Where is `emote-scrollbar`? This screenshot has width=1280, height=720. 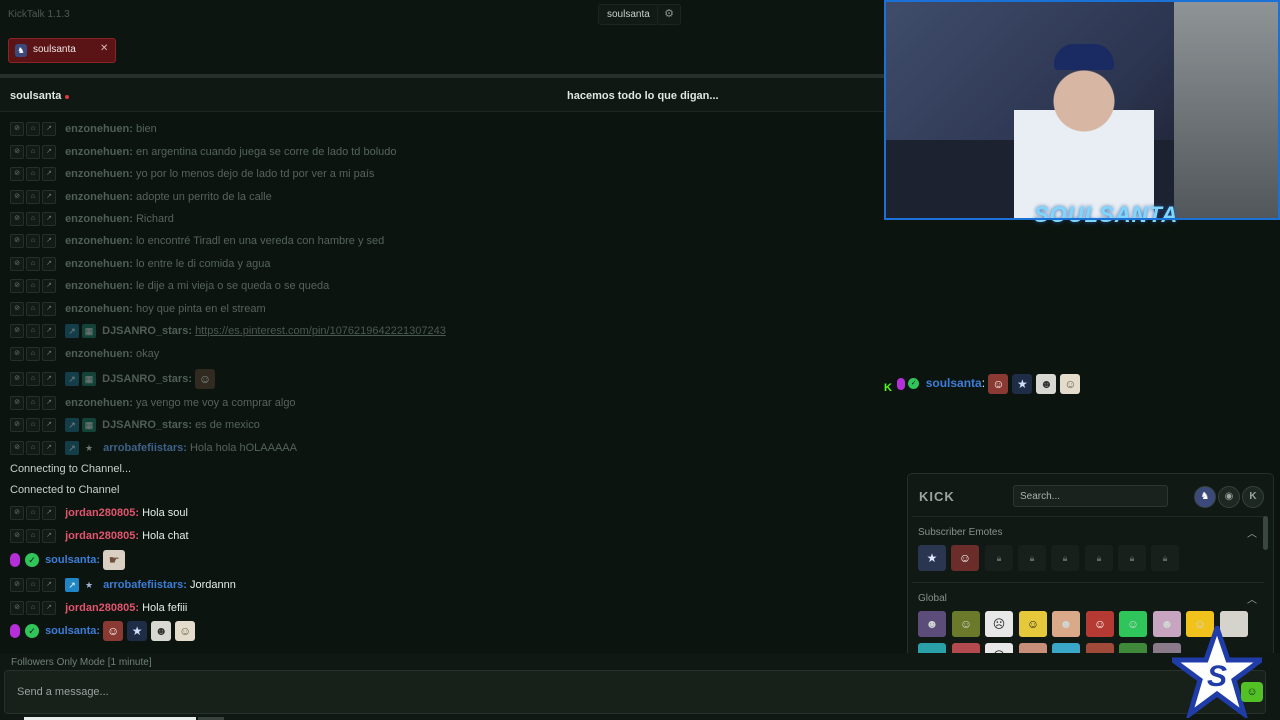
emote-scrollbar is located at coordinates (1265, 533).